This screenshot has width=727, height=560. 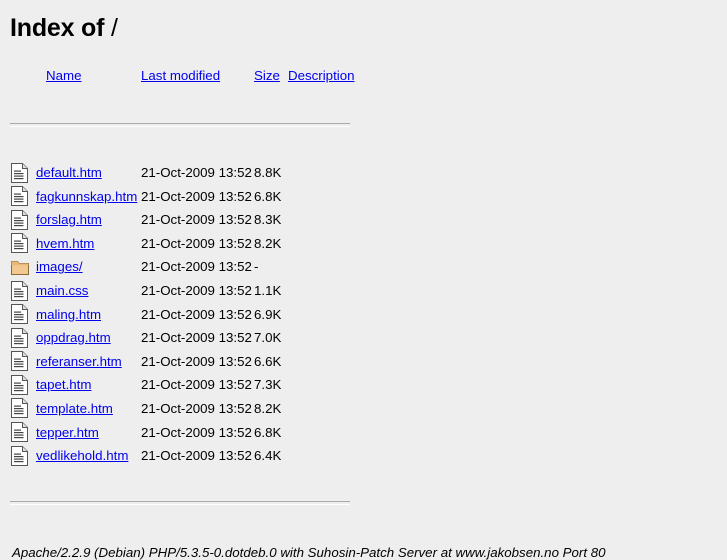 I want to click on entry-link: main.css, so click(x=62, y=290).